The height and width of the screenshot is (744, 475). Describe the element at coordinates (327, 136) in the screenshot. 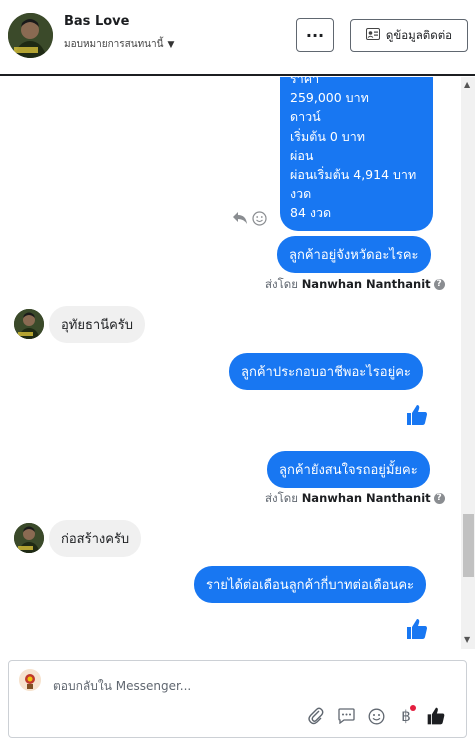

I see `price-line: เริ่มต้น 0 บาท` at that location.